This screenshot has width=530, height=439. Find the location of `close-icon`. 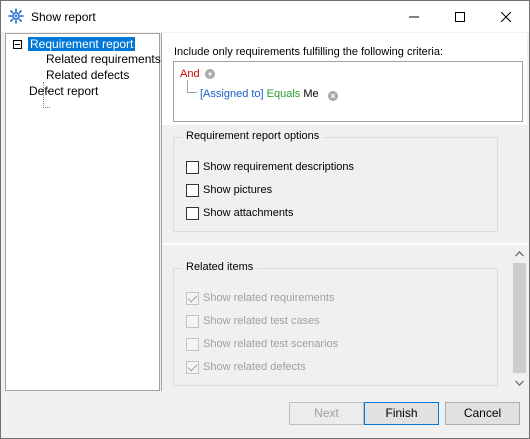

close-icon is located at coordinates (506, 16).